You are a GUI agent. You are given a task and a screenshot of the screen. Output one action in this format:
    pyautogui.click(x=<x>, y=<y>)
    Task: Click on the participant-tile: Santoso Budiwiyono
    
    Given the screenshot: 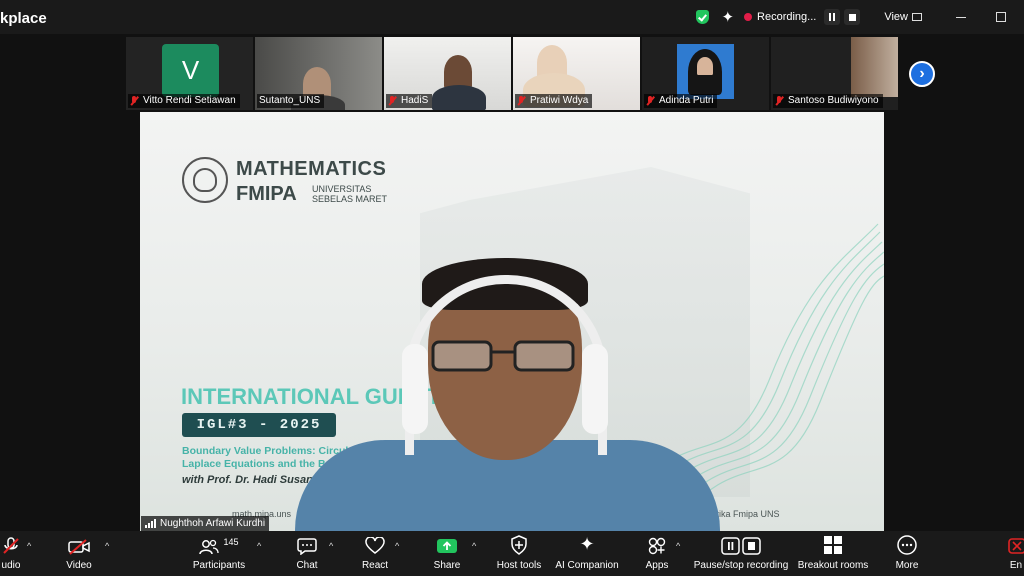 What is the action you would take?
    pyautogui.click(x=834, y=73)
    